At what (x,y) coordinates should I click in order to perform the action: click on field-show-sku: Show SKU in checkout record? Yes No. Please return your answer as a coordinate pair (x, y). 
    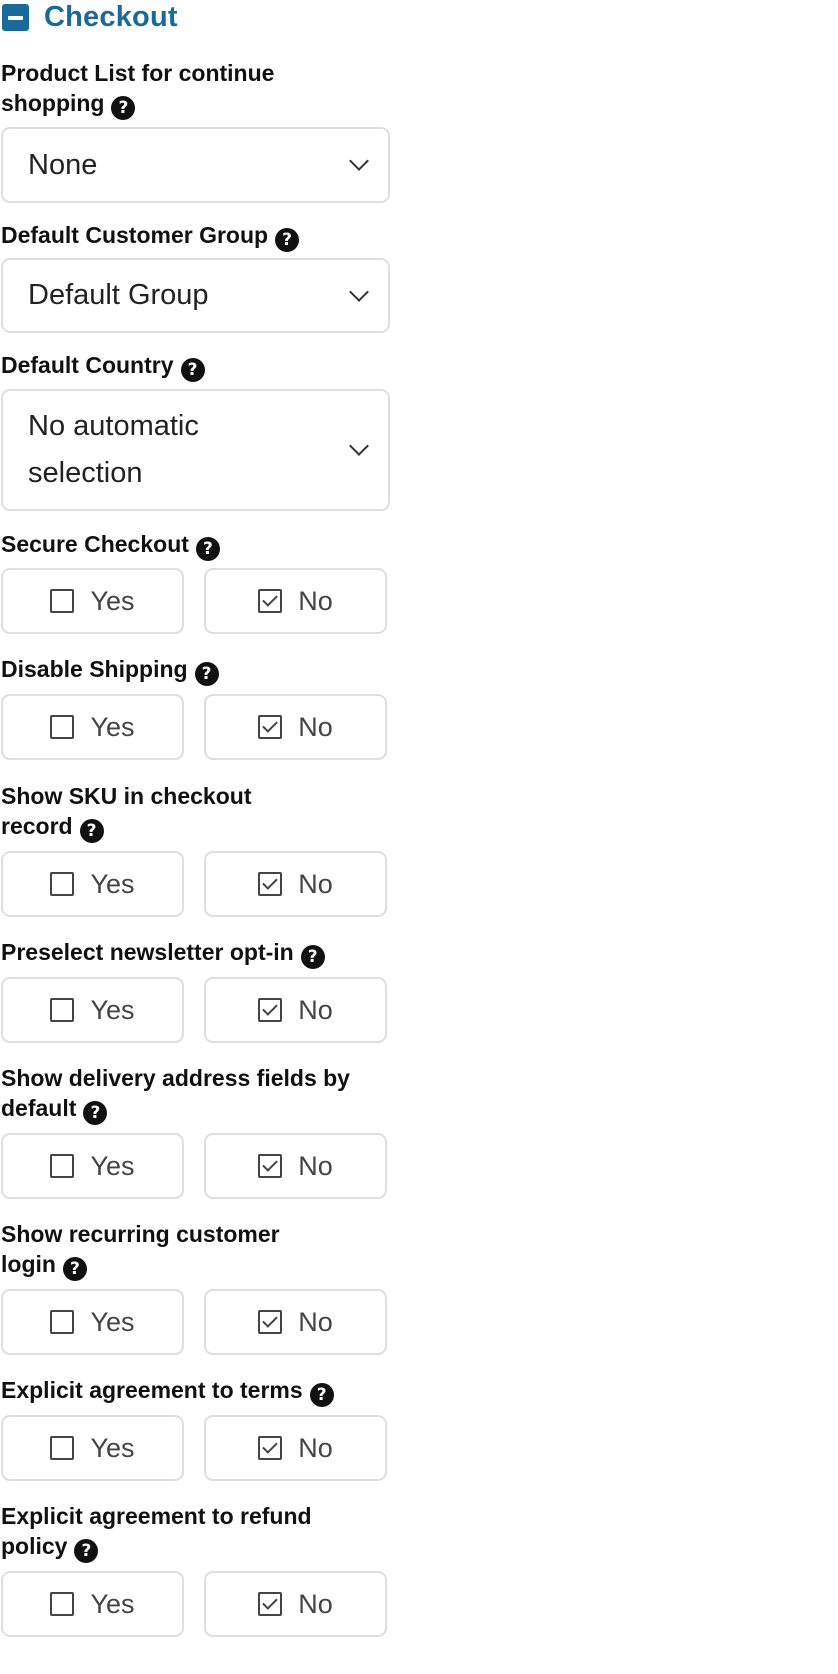
    Looking at the image, I should click on (196, 849).